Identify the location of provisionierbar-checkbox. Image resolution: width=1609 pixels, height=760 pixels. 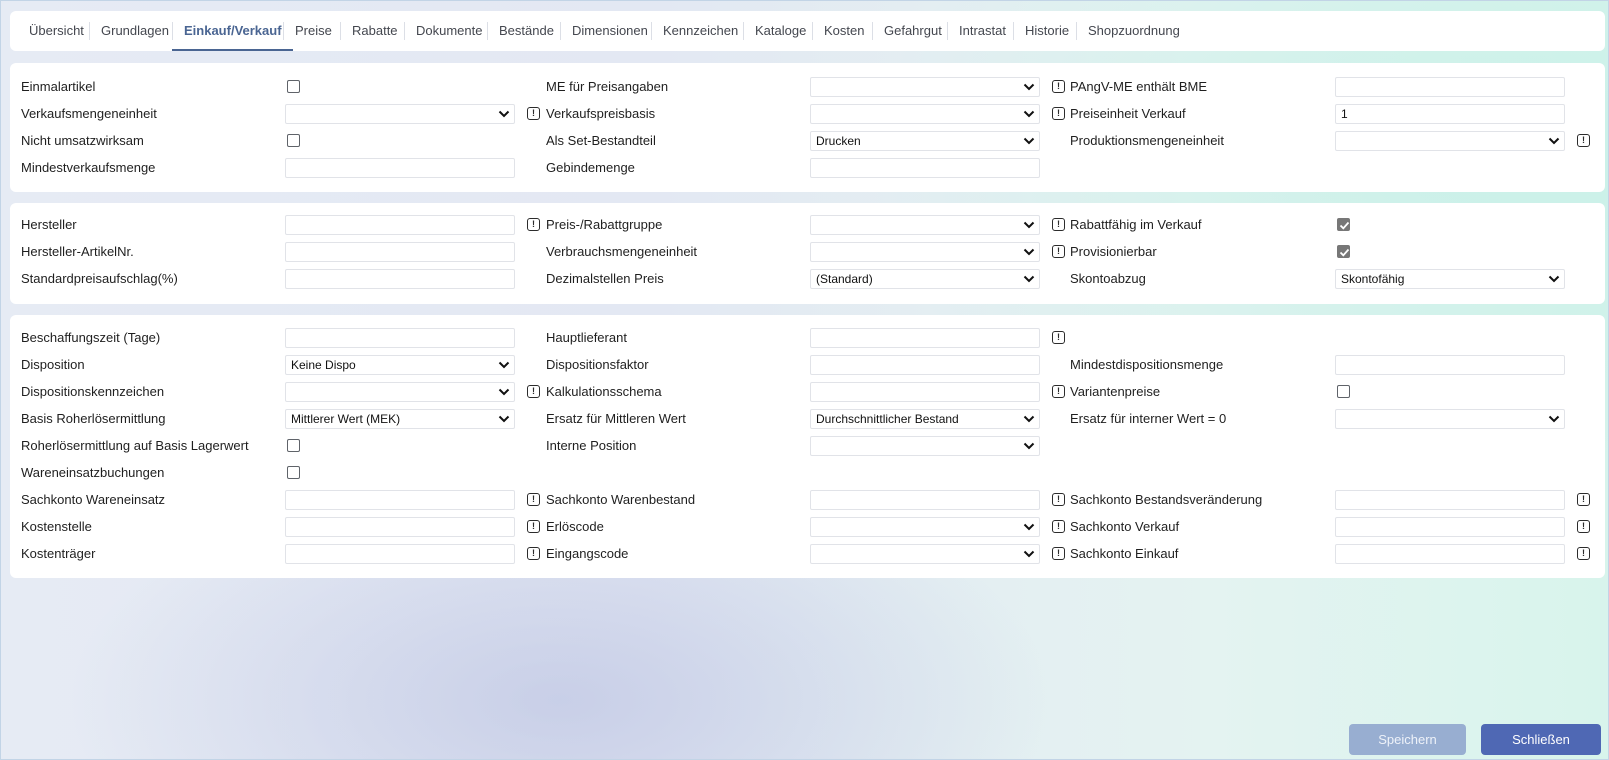
(1343, 251).